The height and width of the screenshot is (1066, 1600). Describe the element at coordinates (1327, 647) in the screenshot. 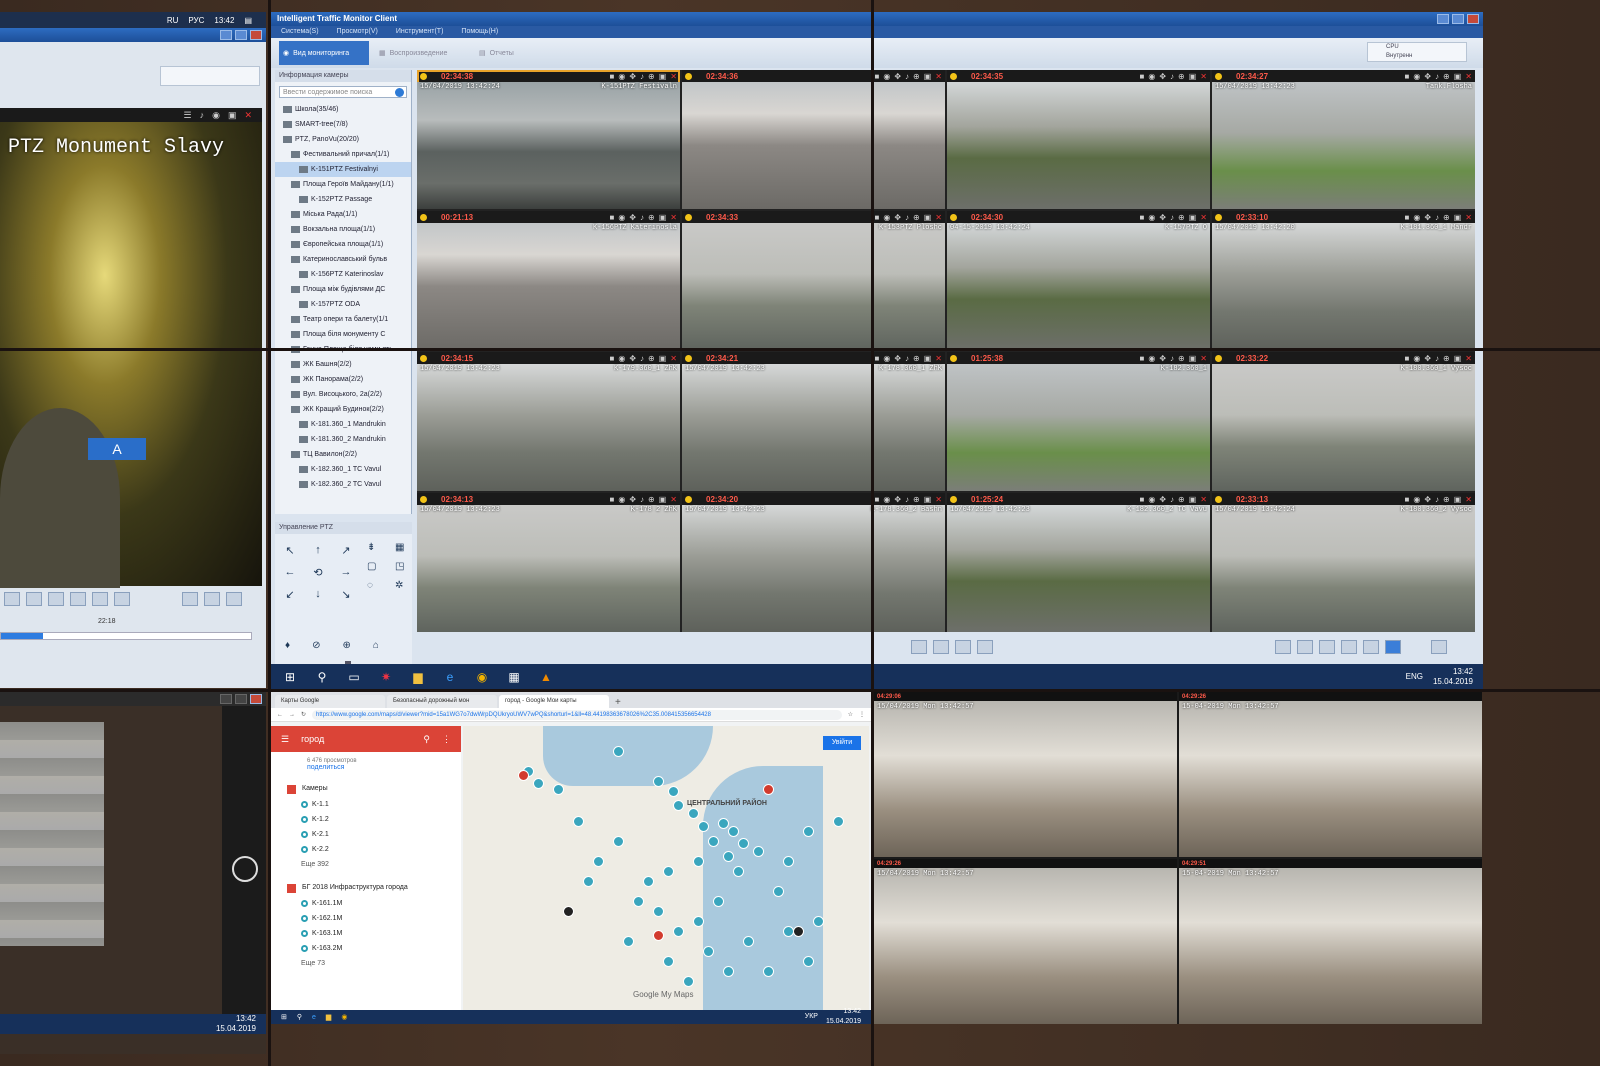

I see `grid-3-icon` at that location.